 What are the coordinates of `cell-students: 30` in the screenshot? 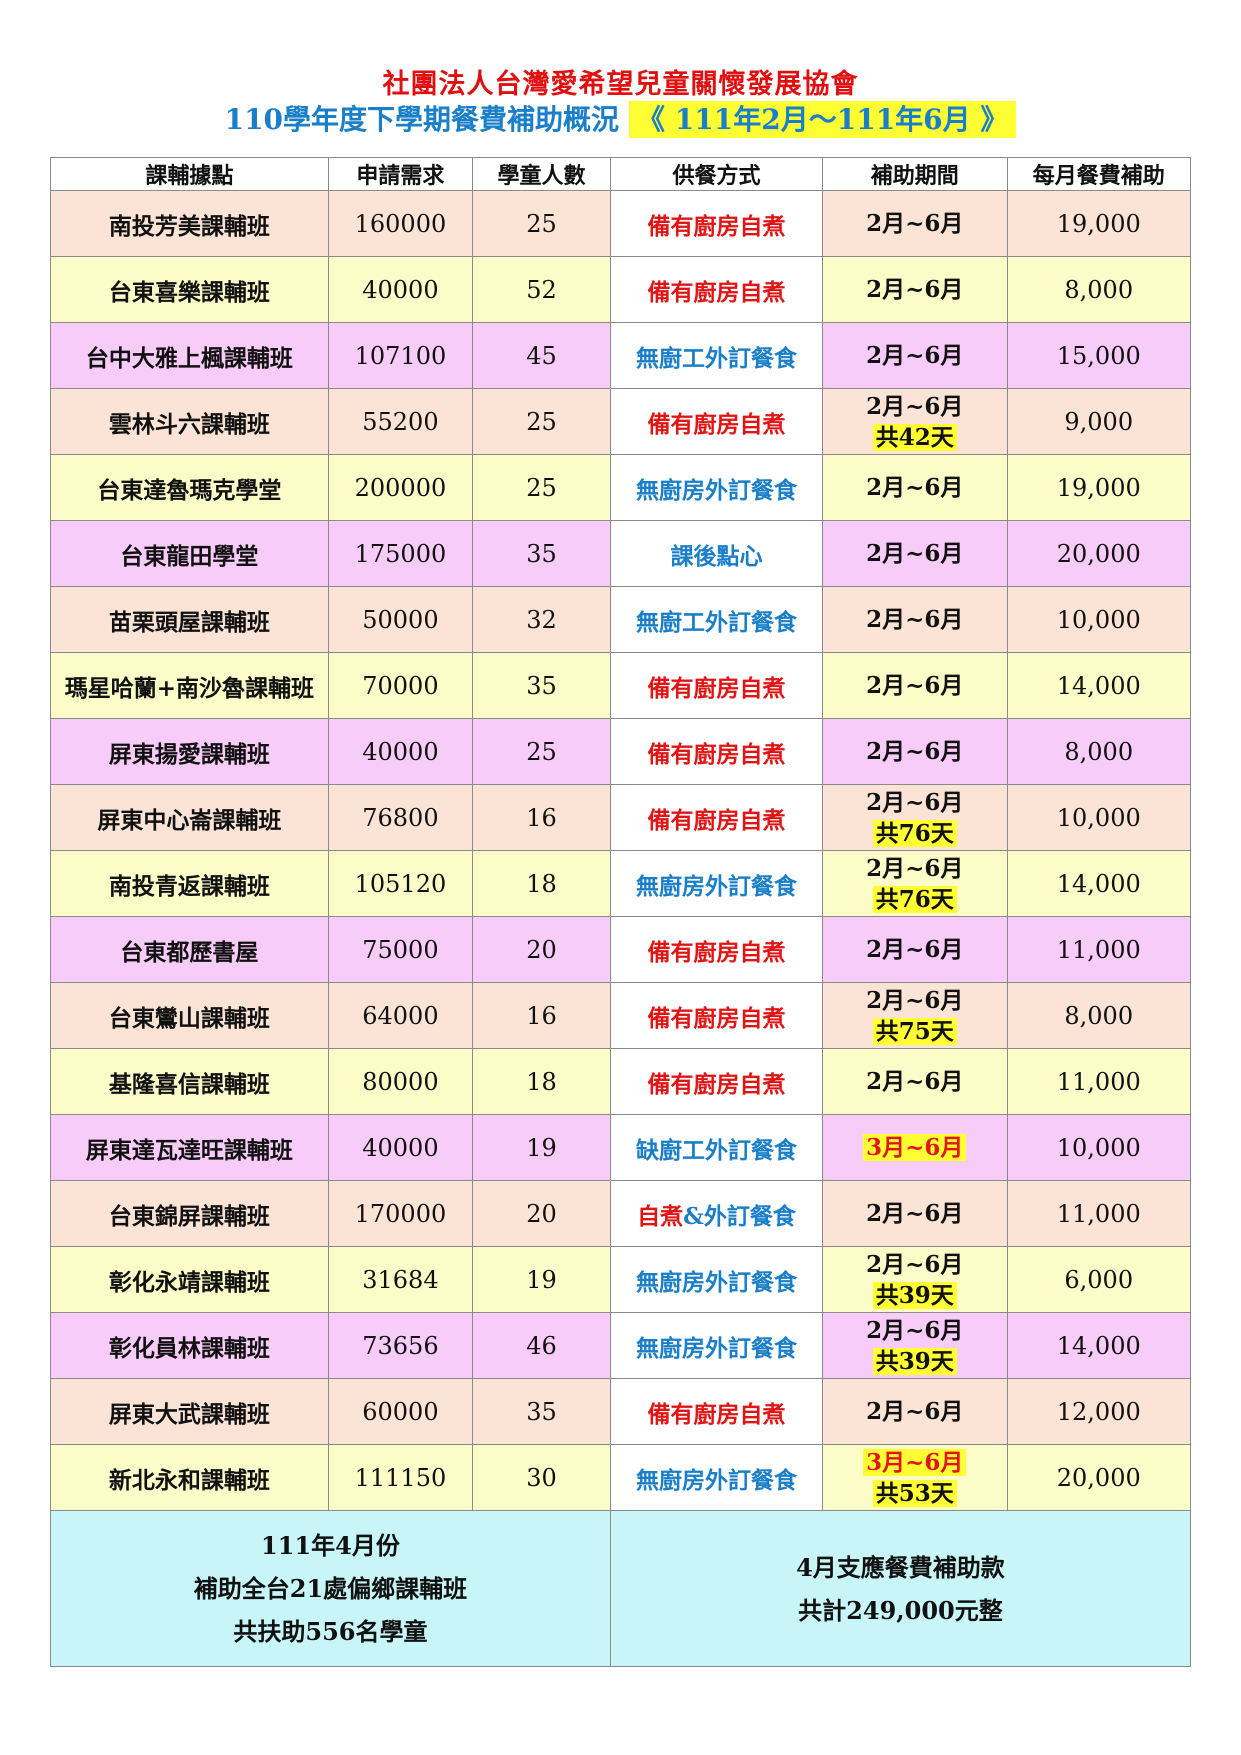 It's located at (541, 1477).